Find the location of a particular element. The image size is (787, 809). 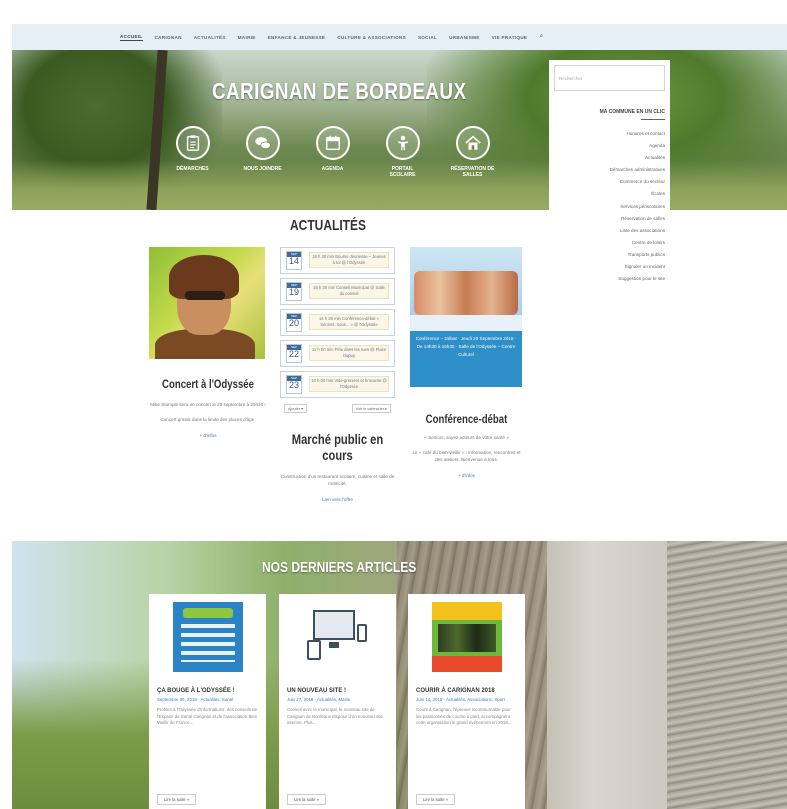

event-date: SEP 20 is located at coordinates (294, 322).